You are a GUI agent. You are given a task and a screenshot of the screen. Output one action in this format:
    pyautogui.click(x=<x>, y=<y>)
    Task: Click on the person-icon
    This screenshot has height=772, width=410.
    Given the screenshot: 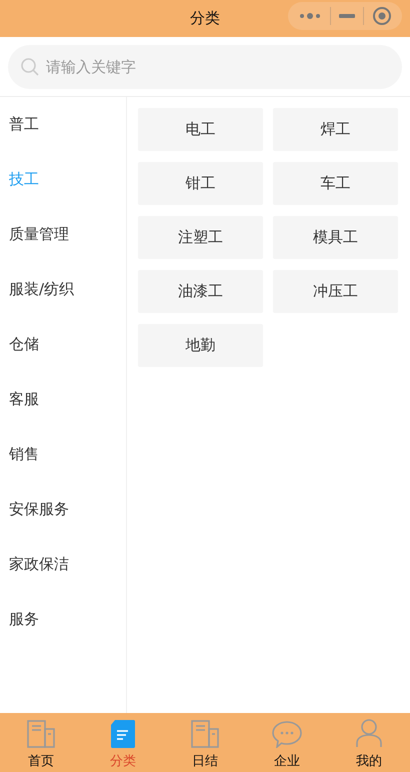 What is the action you would take?
    pyautogui.click(x=369, y=733)
    